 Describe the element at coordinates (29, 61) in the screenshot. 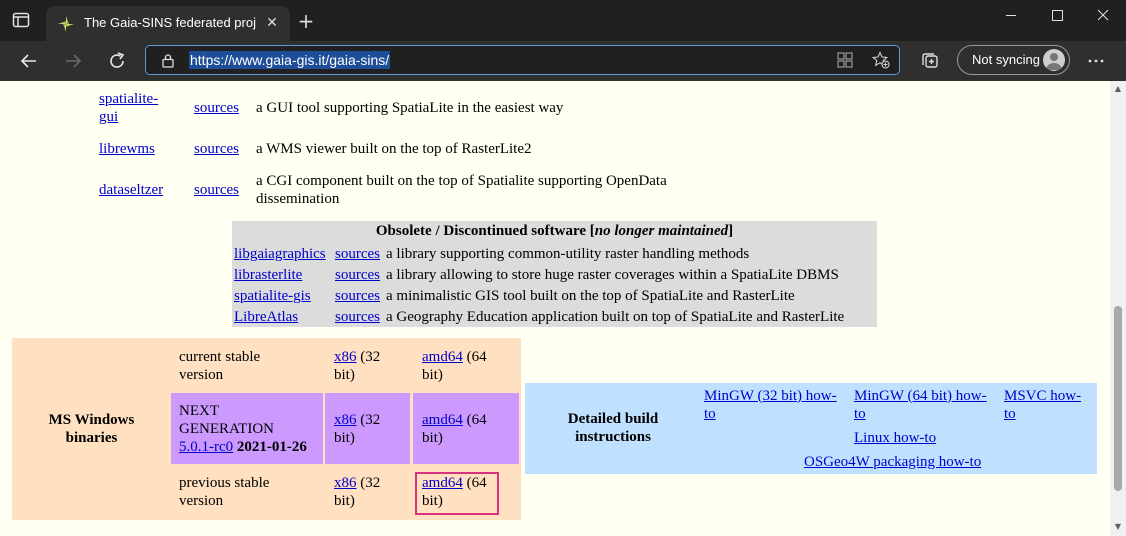

I see `back-icon` at that location.